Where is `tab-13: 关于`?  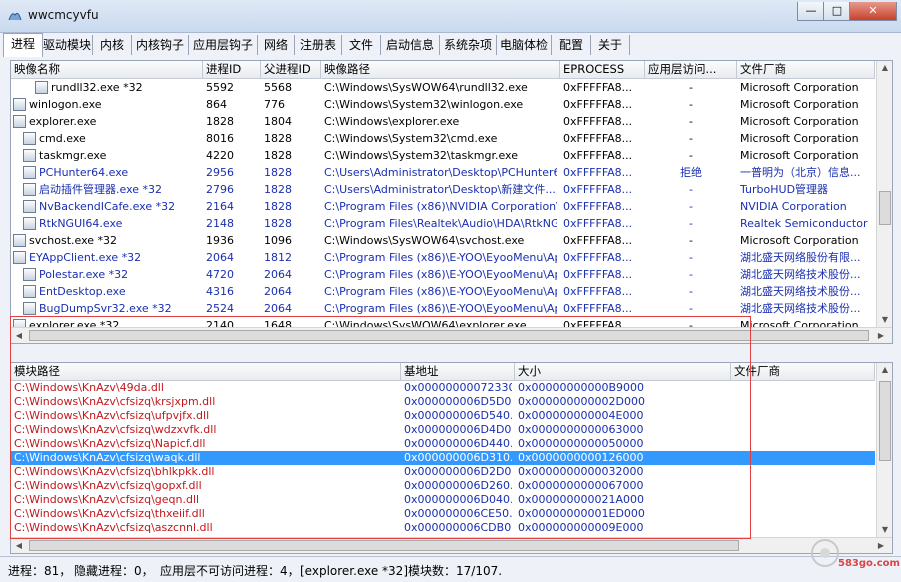 tab-13: 关于 is located at coordinates (610, 45).